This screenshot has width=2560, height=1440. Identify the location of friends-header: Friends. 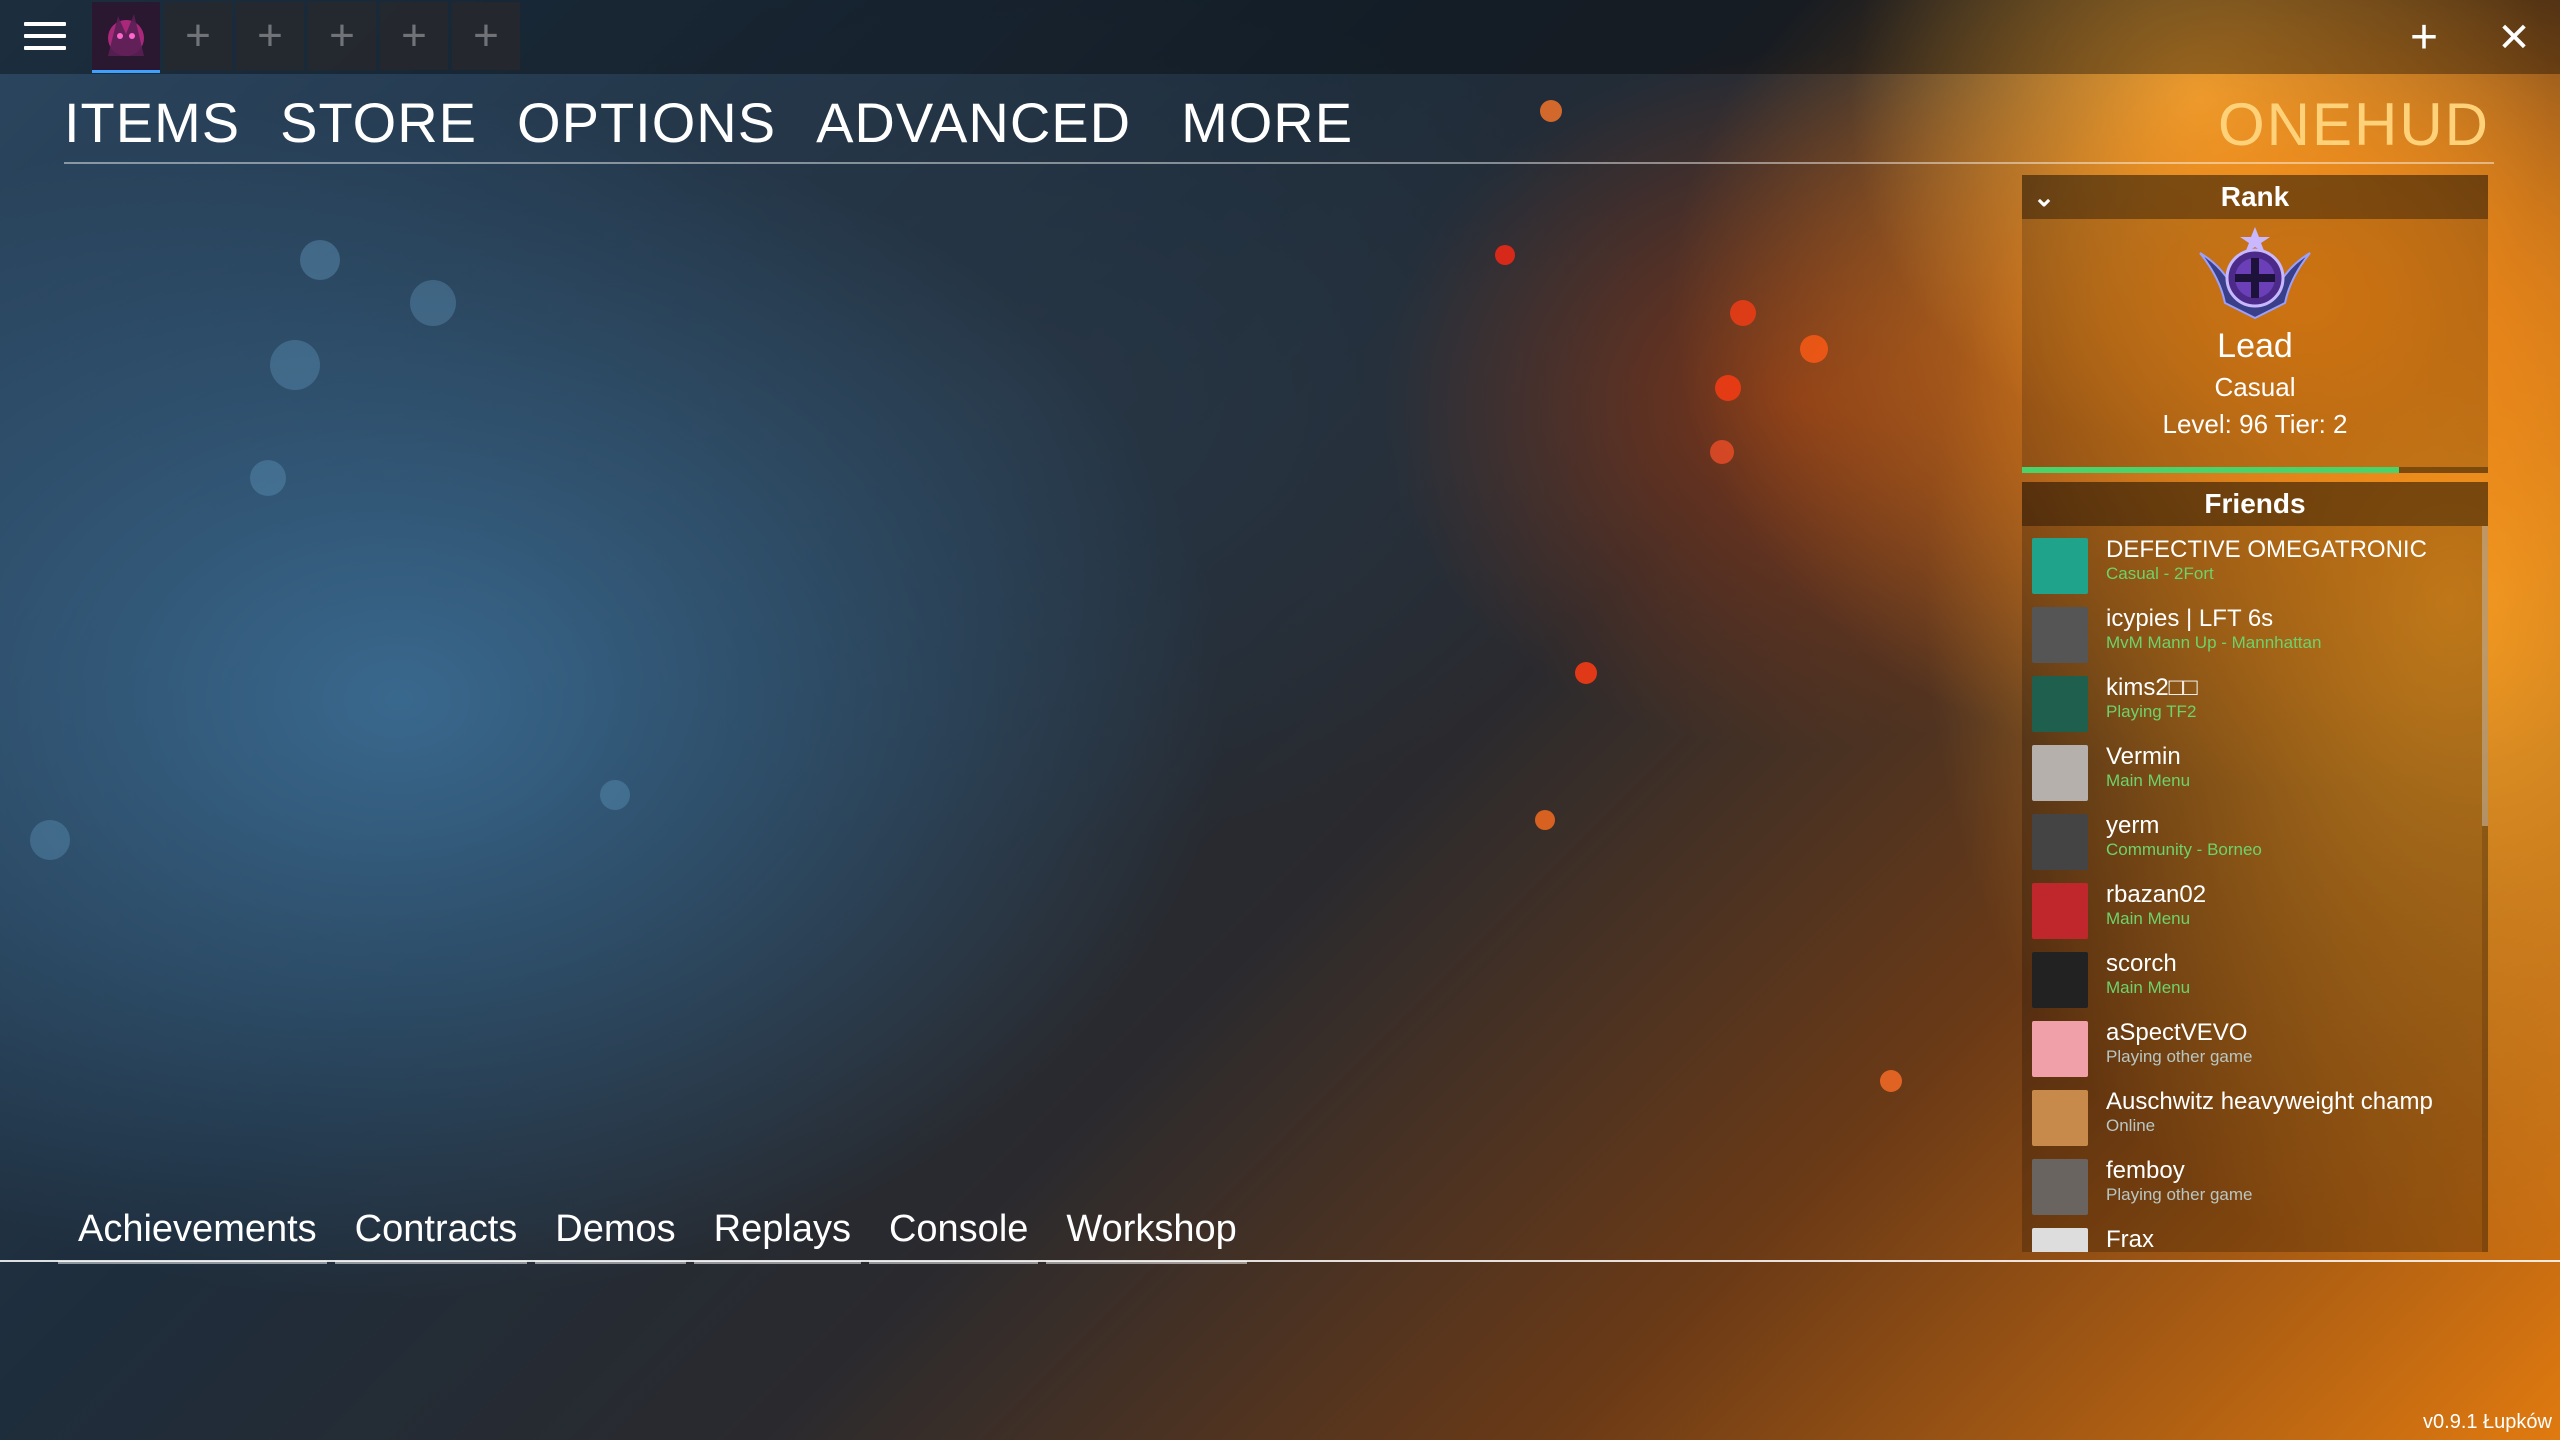
(2255, 504).